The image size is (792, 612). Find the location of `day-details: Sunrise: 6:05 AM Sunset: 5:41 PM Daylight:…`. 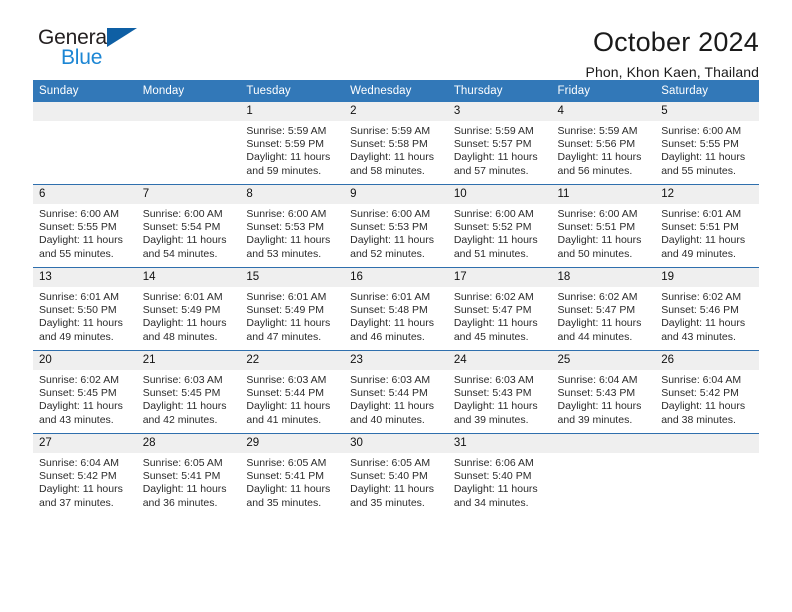

day-details: Sunrise: 6:05 AM Sunset: 5:41 PM Daylight:… is located at coordinates (189, 484).